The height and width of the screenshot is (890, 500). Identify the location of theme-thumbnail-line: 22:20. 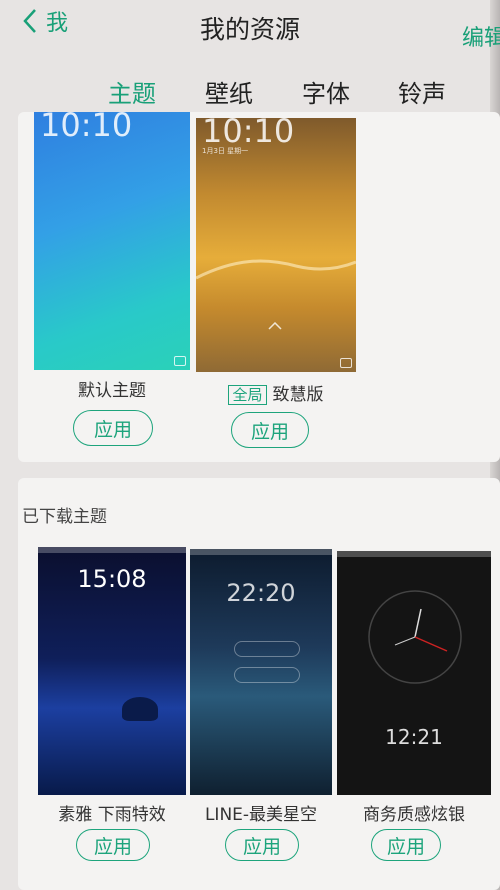
(261, 672).